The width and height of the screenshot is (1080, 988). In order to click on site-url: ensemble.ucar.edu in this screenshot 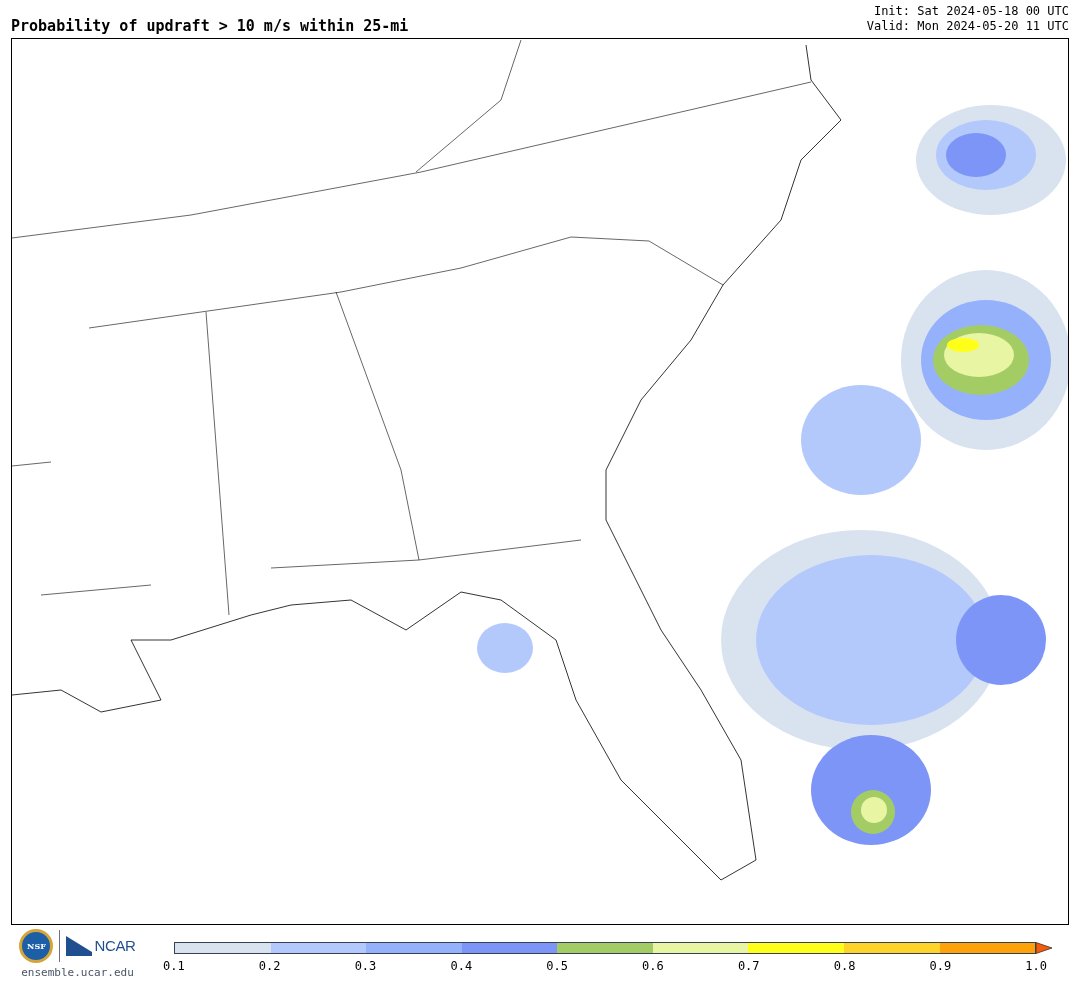, I will do `click(77, 973)`.